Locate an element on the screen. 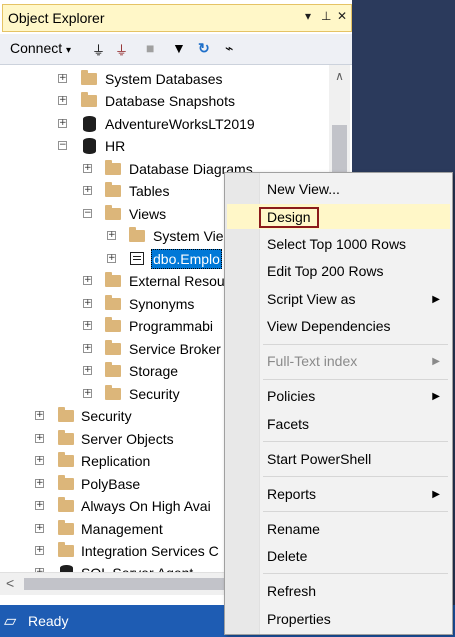 The height and width of the screenshot is (637, 455). close-icon: ✕ is located at coordinates (342, 16).